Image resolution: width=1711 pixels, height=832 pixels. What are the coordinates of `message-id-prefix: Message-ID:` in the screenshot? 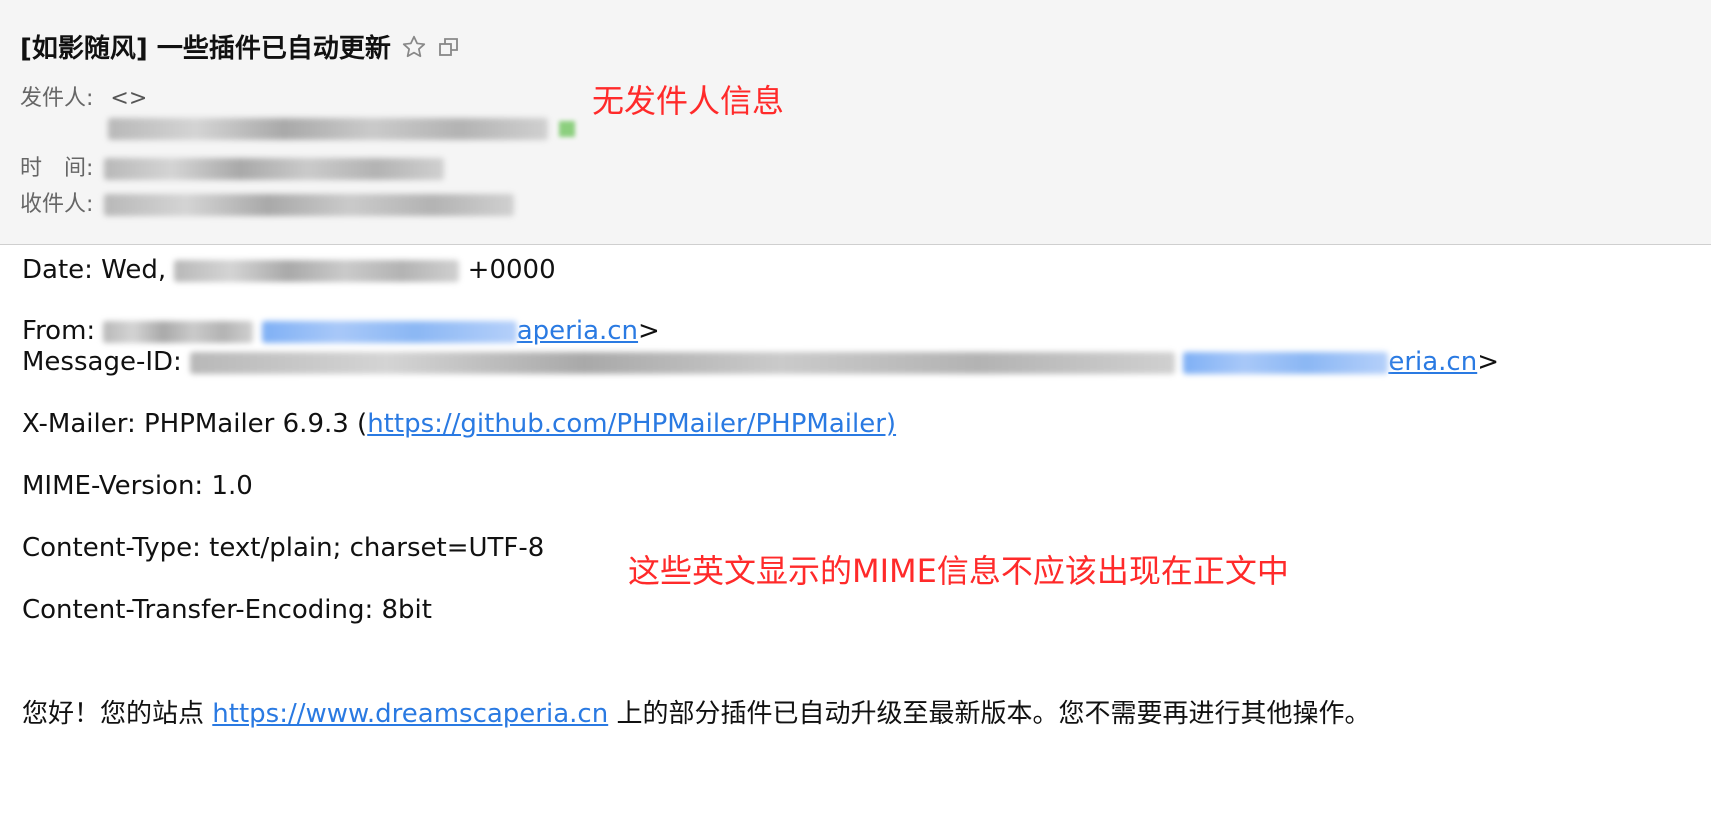 It's located at (102, 362).